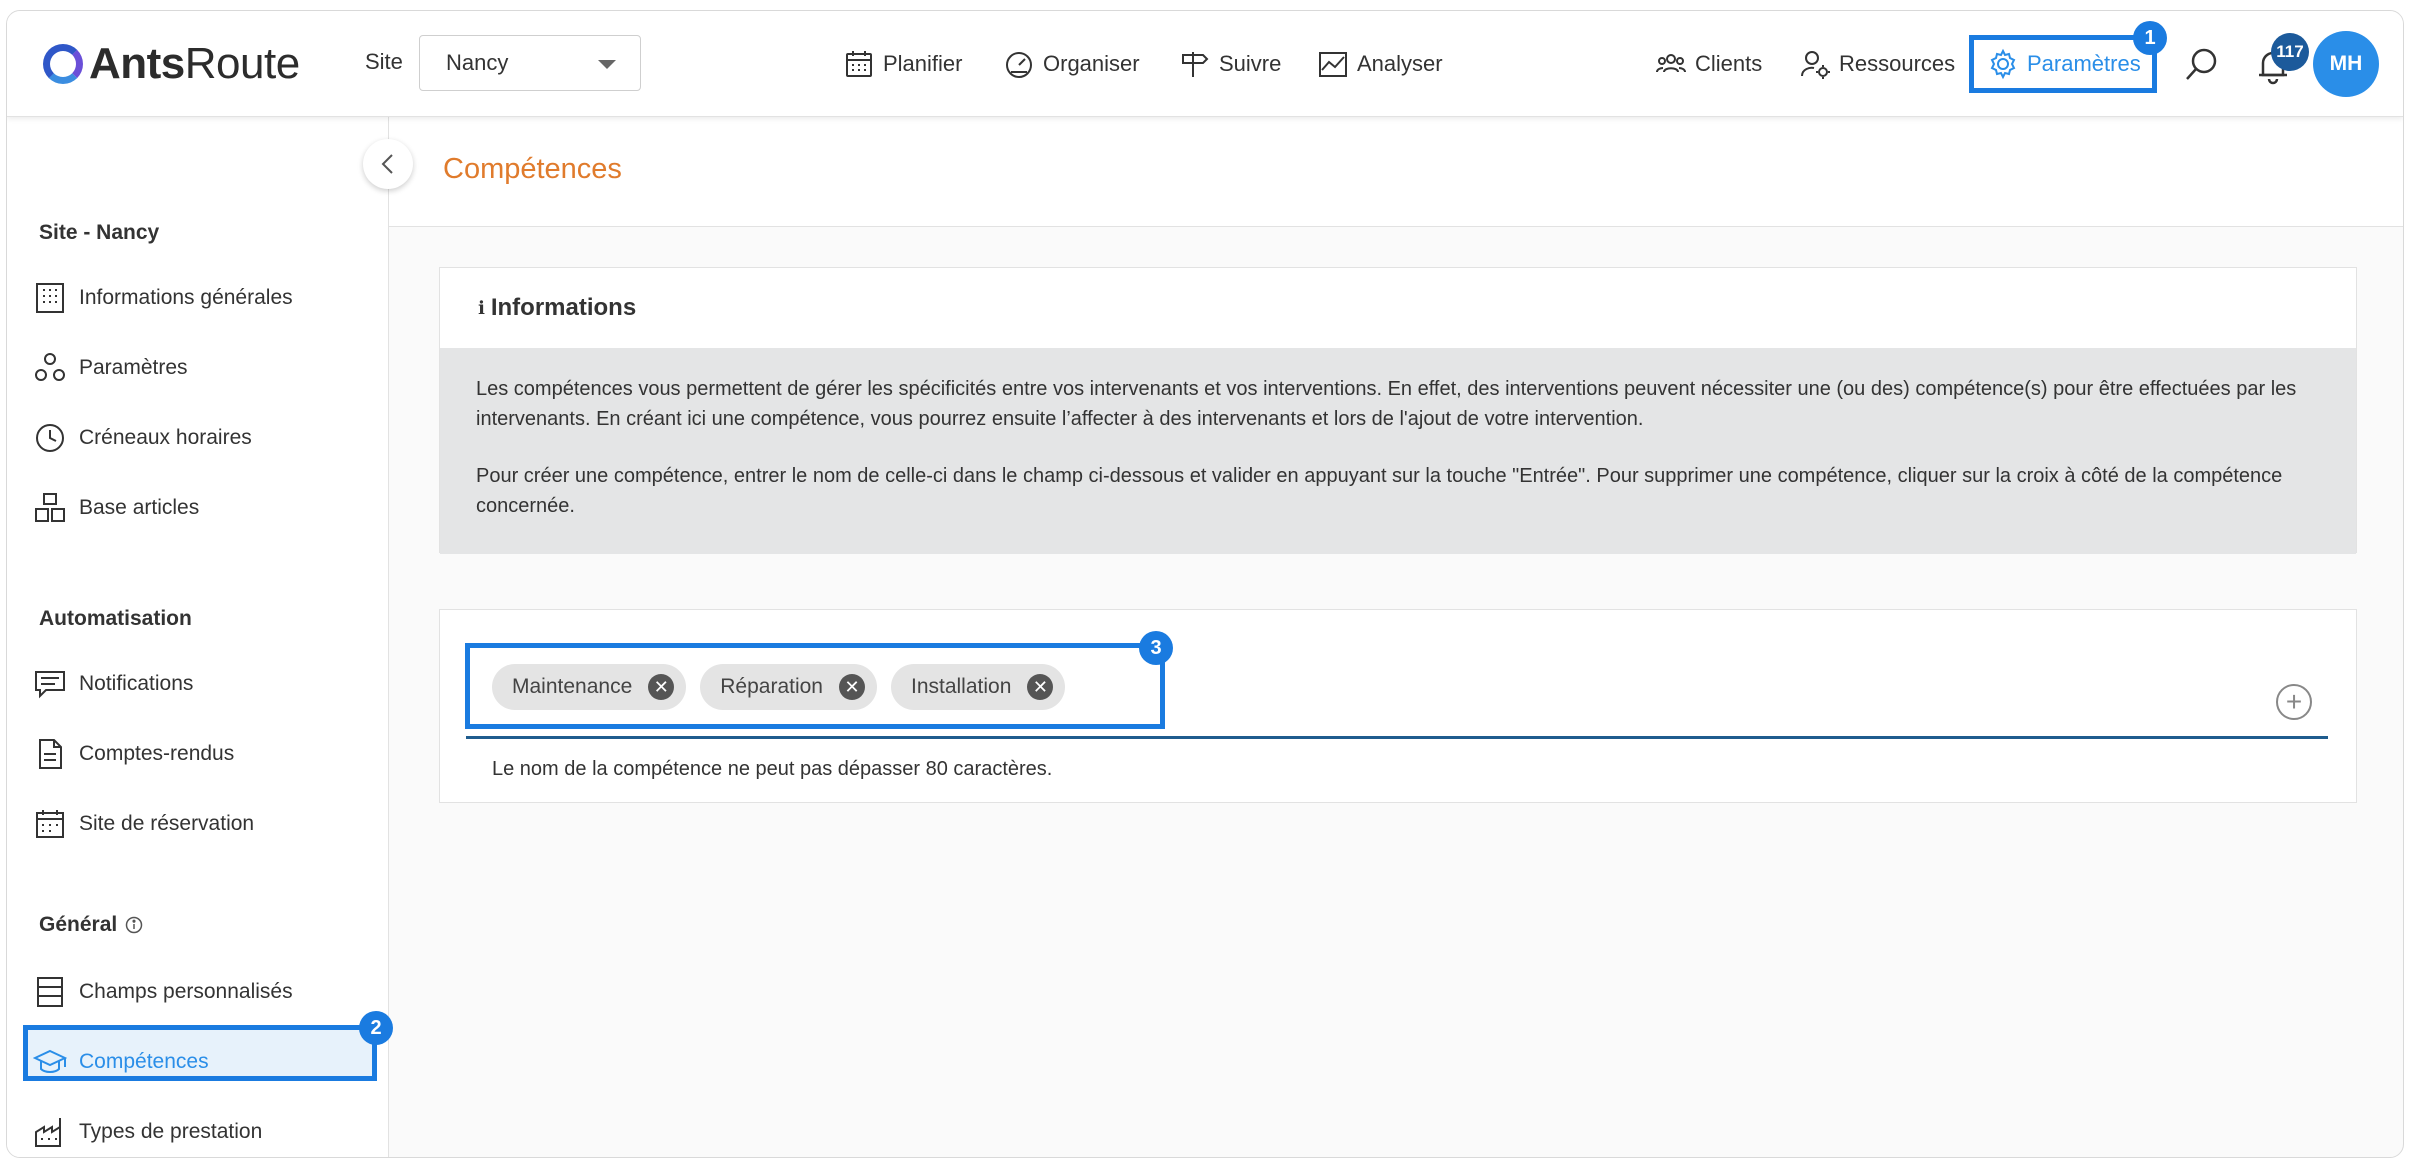 The height and width of the screenshot is (1170, 2410). I want to click on sidebar-item-prestations: Types de prestation, so click(147, 1132).